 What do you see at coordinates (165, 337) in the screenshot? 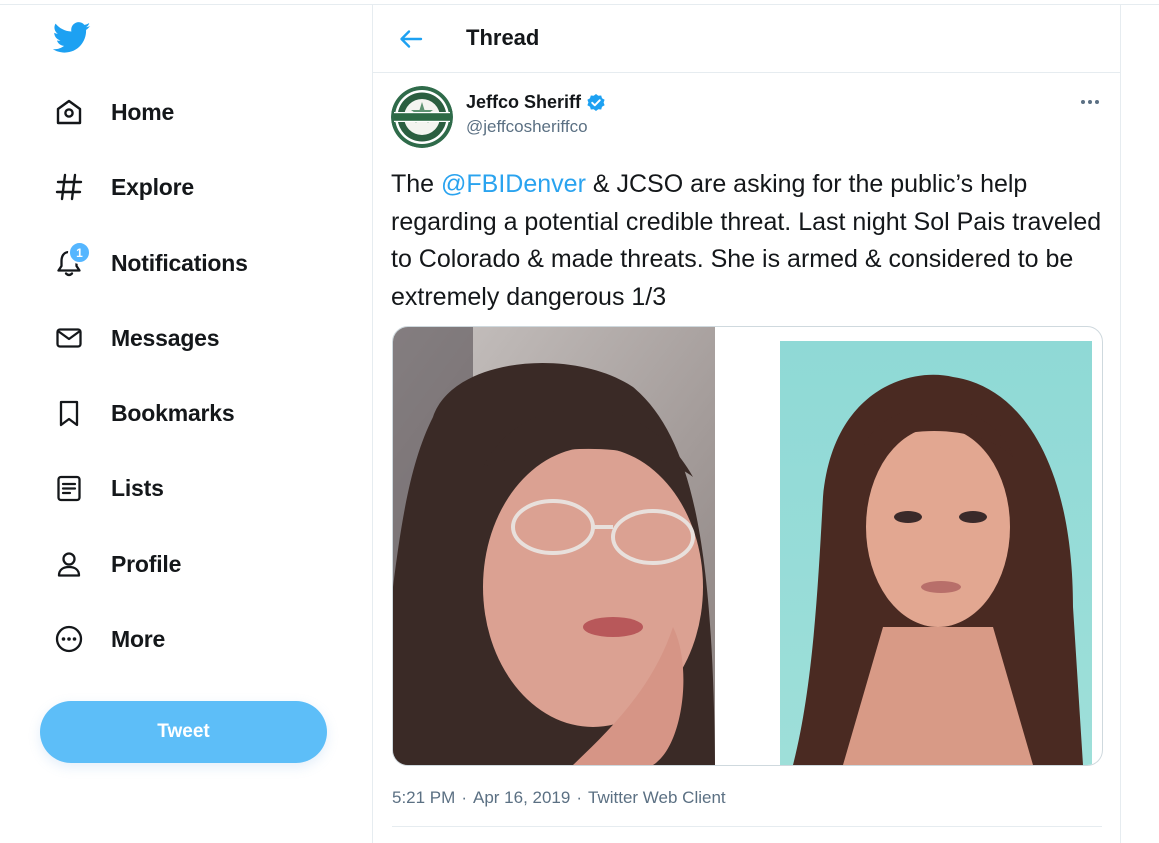
I see `sidebar-item-label: Messages` at bounding box center [165, 337].